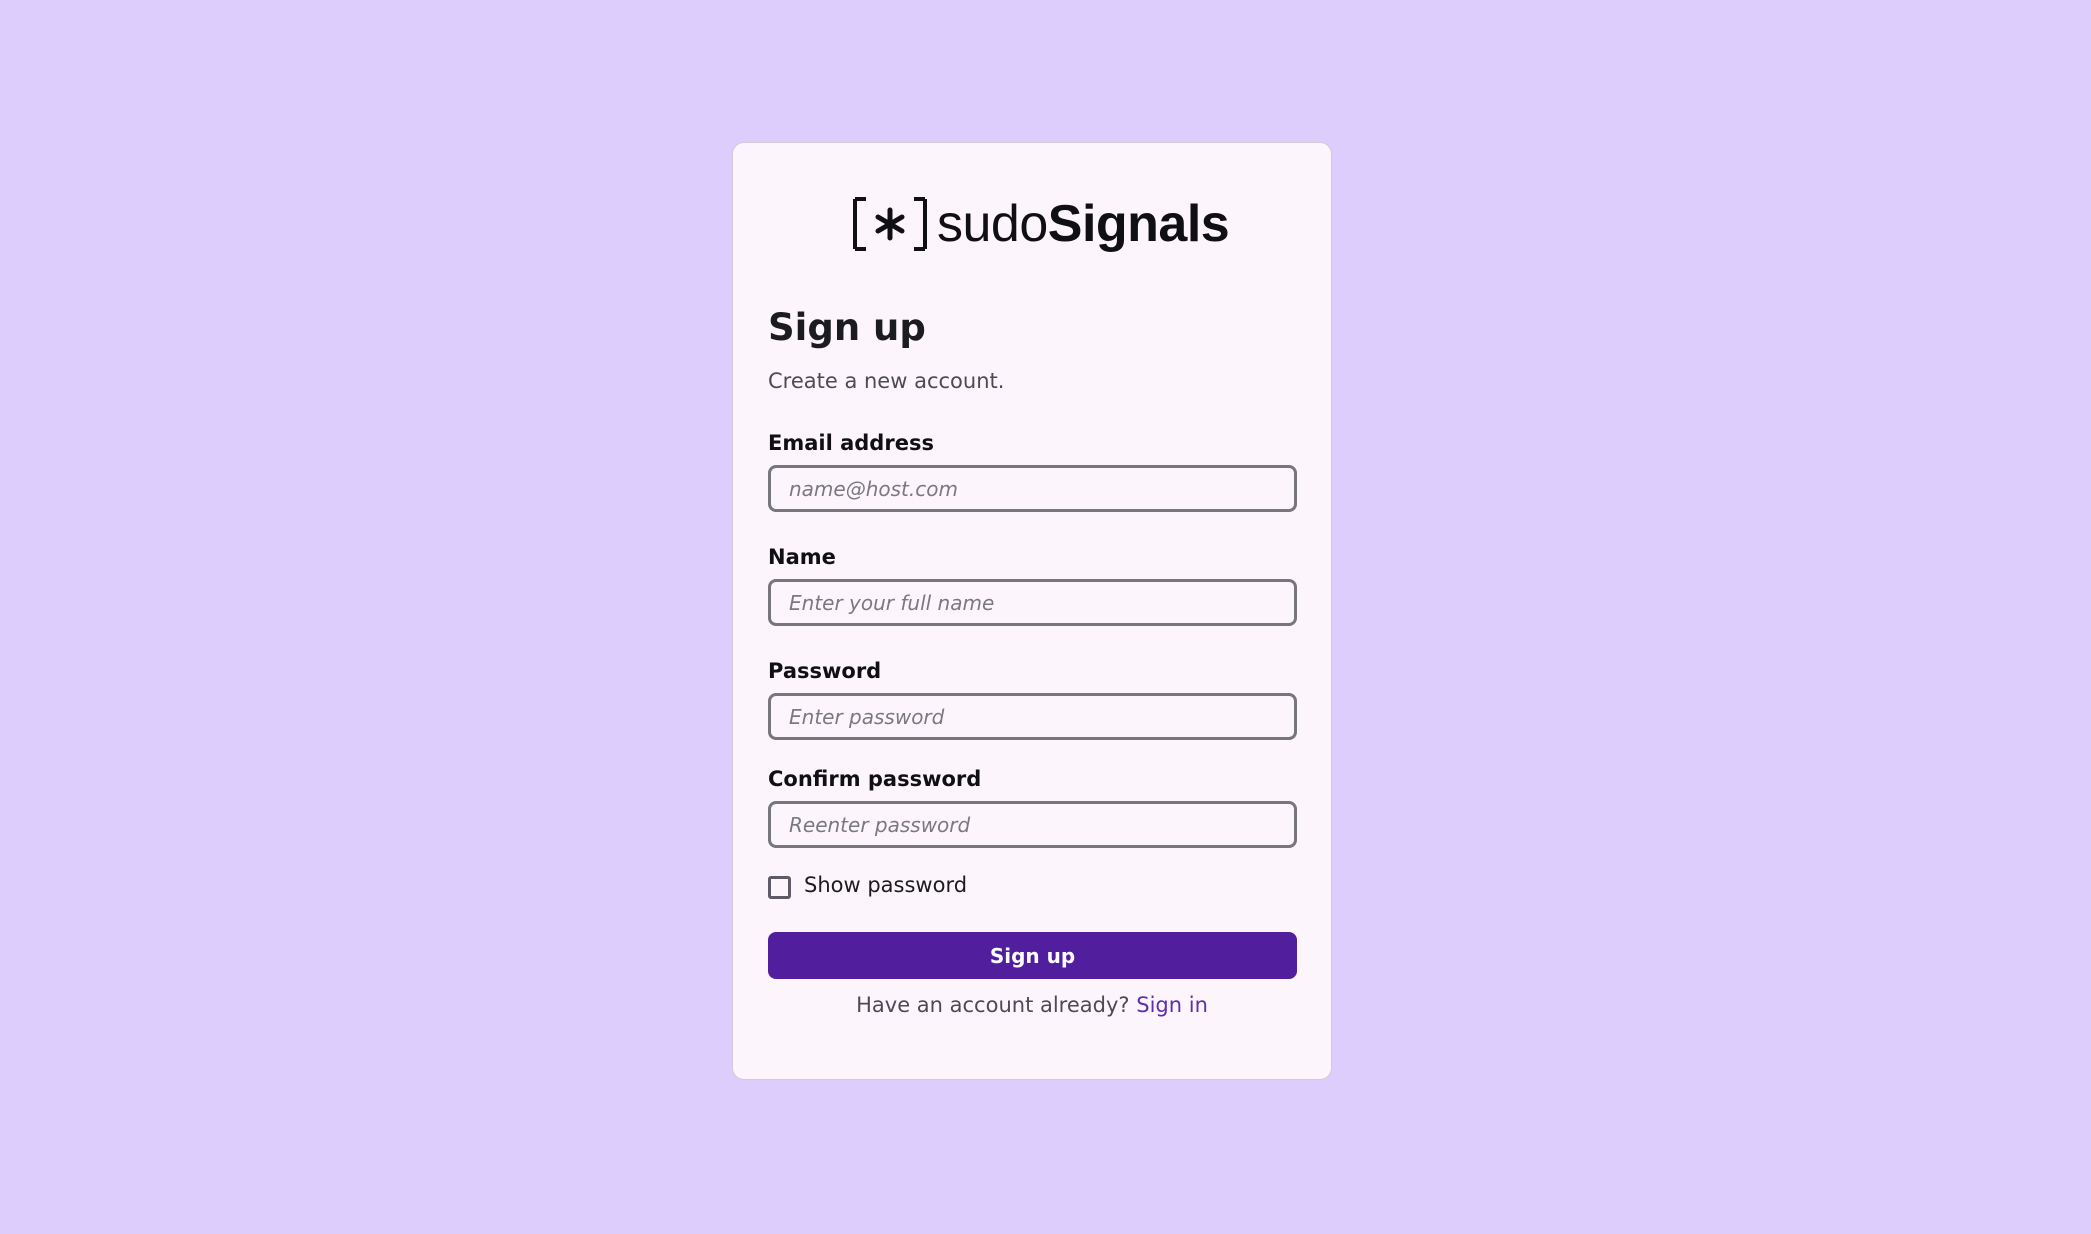 Image resolution: width=2091 pixels, height=1234 pixels. Describe the element at coordinates (1032, 488) in the screenshot. I see `email-field` at that location.